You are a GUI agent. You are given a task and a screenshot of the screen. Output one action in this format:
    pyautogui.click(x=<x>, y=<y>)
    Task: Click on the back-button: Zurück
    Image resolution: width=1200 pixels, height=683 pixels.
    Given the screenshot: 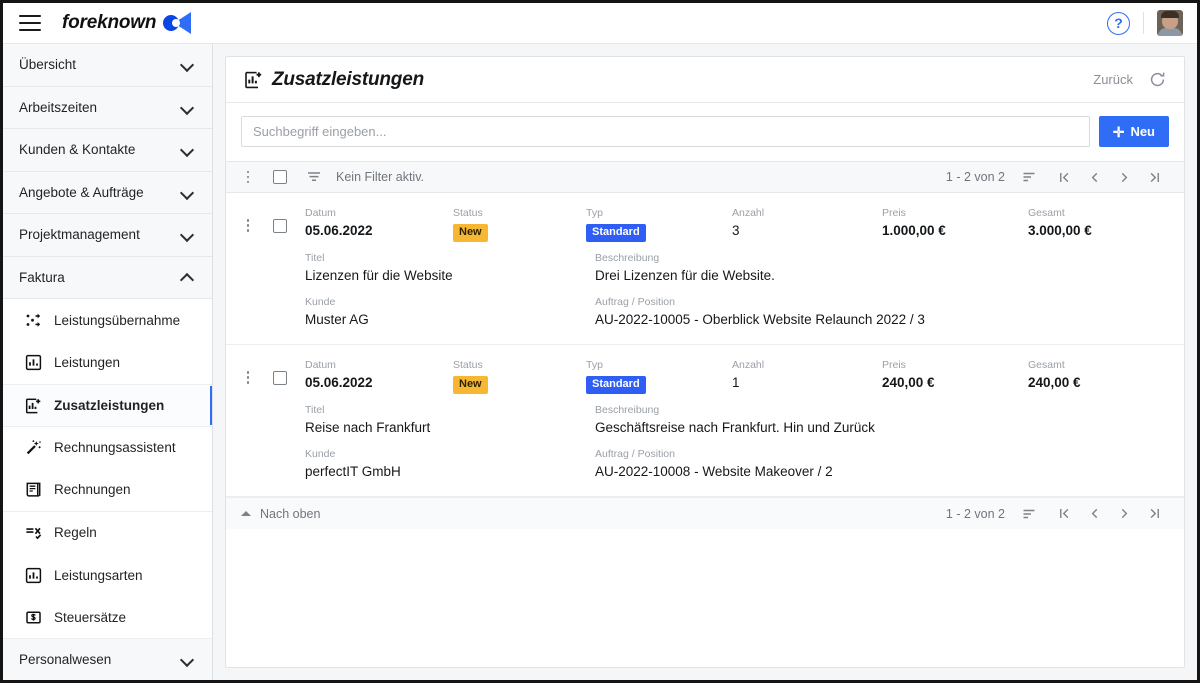 What is the action you would take?
    pyautogui.click(x=1113, y=79)
    